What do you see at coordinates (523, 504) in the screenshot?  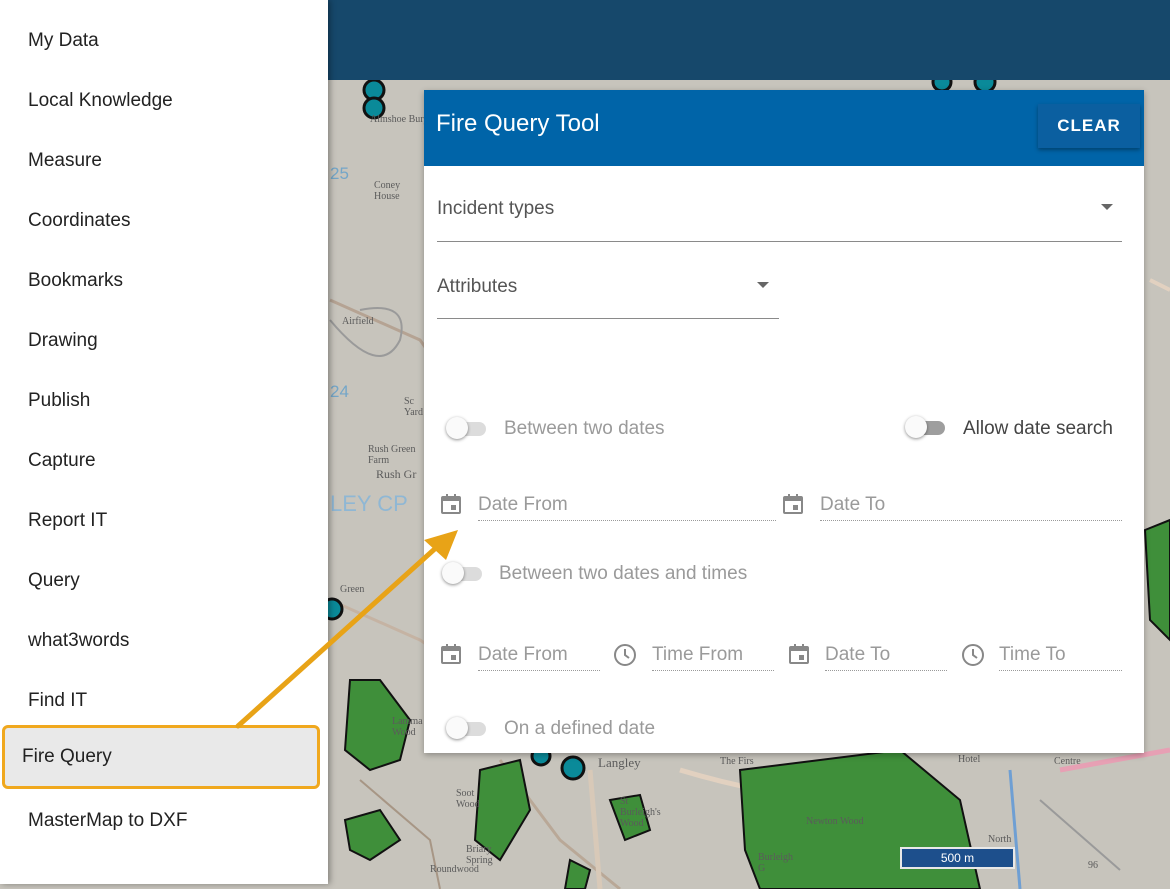 I see `date-from-placeholder: Date From` at bounding box center [523, 504].